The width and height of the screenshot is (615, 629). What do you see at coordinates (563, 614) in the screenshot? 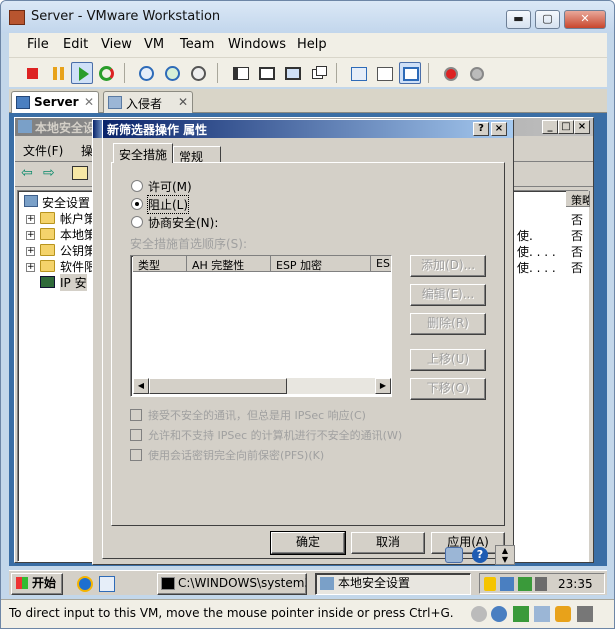
I see `sound-icon` at bounding box center [563, 614].